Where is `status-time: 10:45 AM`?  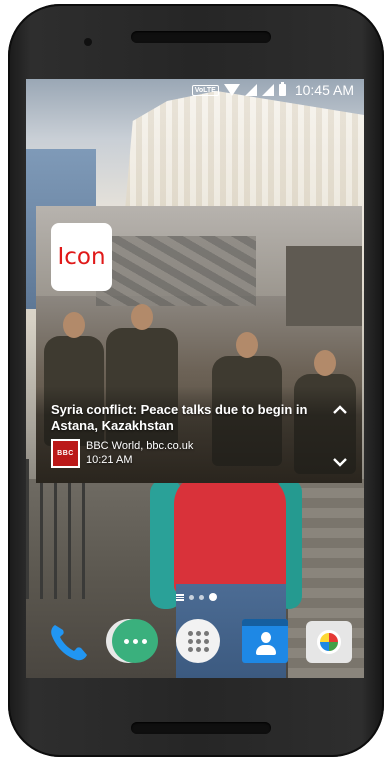
status-time: 10:45 AM is located at coordinates (324, 90).